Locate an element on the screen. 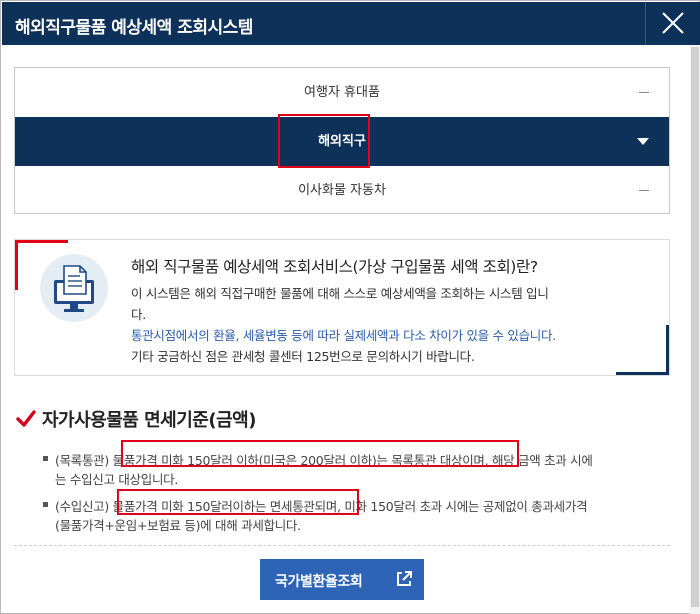  info-text: 다. is located at coordinates (138, 314).